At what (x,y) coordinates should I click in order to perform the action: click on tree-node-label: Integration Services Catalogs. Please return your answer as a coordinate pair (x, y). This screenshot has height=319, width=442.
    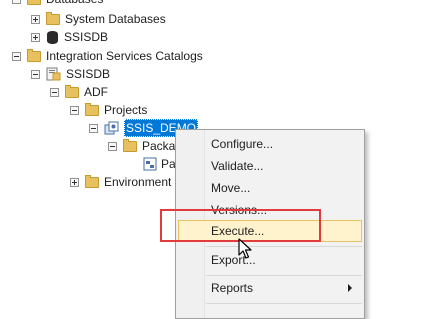
    Looking at the image, I should click on (124, 56).